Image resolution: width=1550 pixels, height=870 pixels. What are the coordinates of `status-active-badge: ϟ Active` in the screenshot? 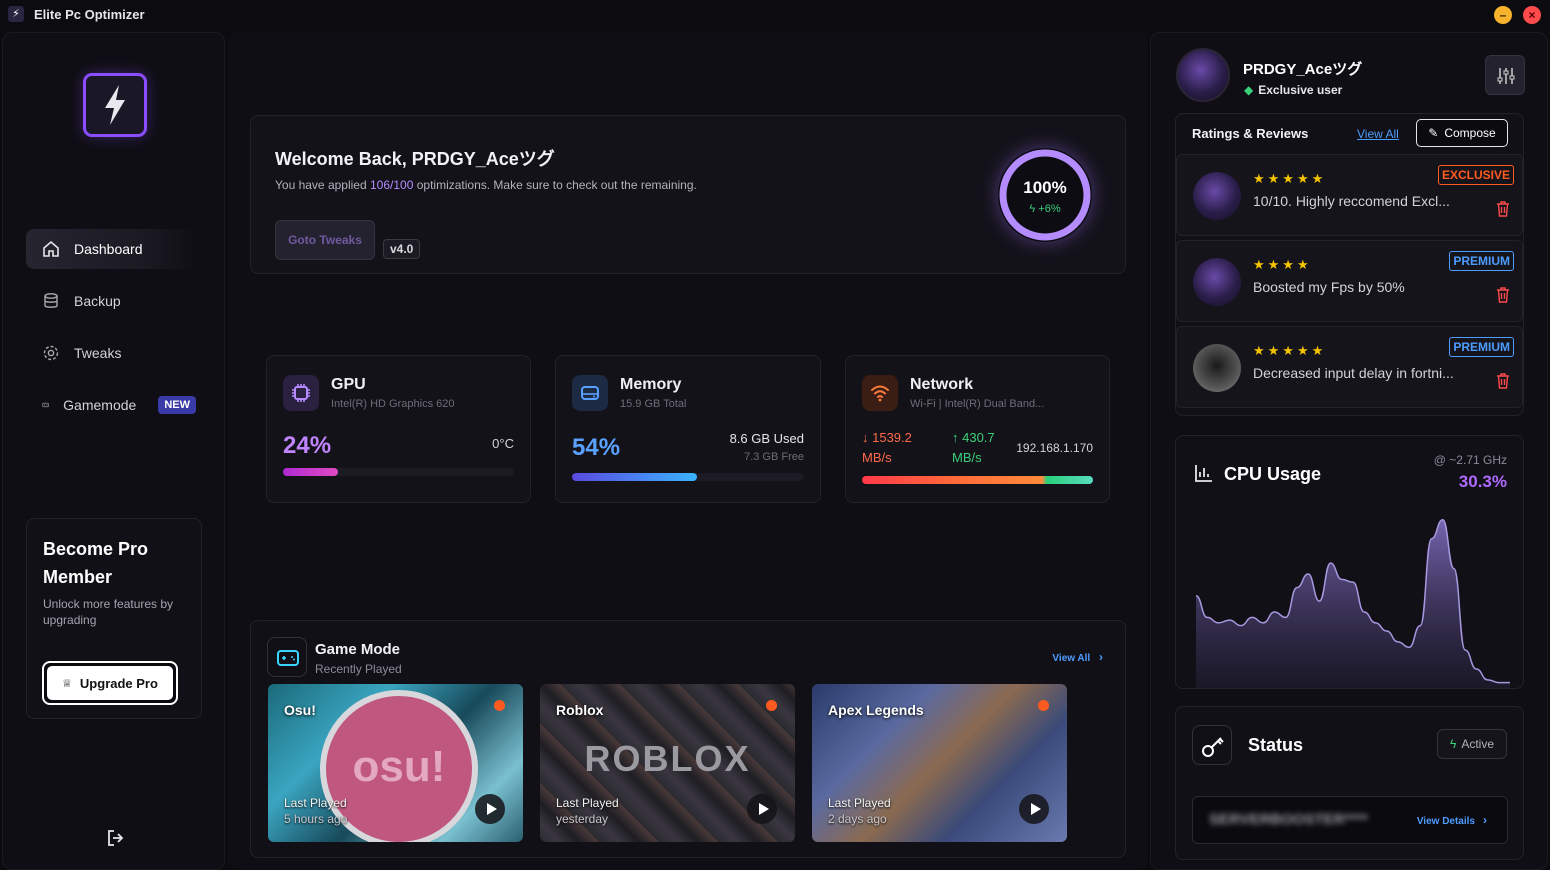 It's located at (1472, 744).